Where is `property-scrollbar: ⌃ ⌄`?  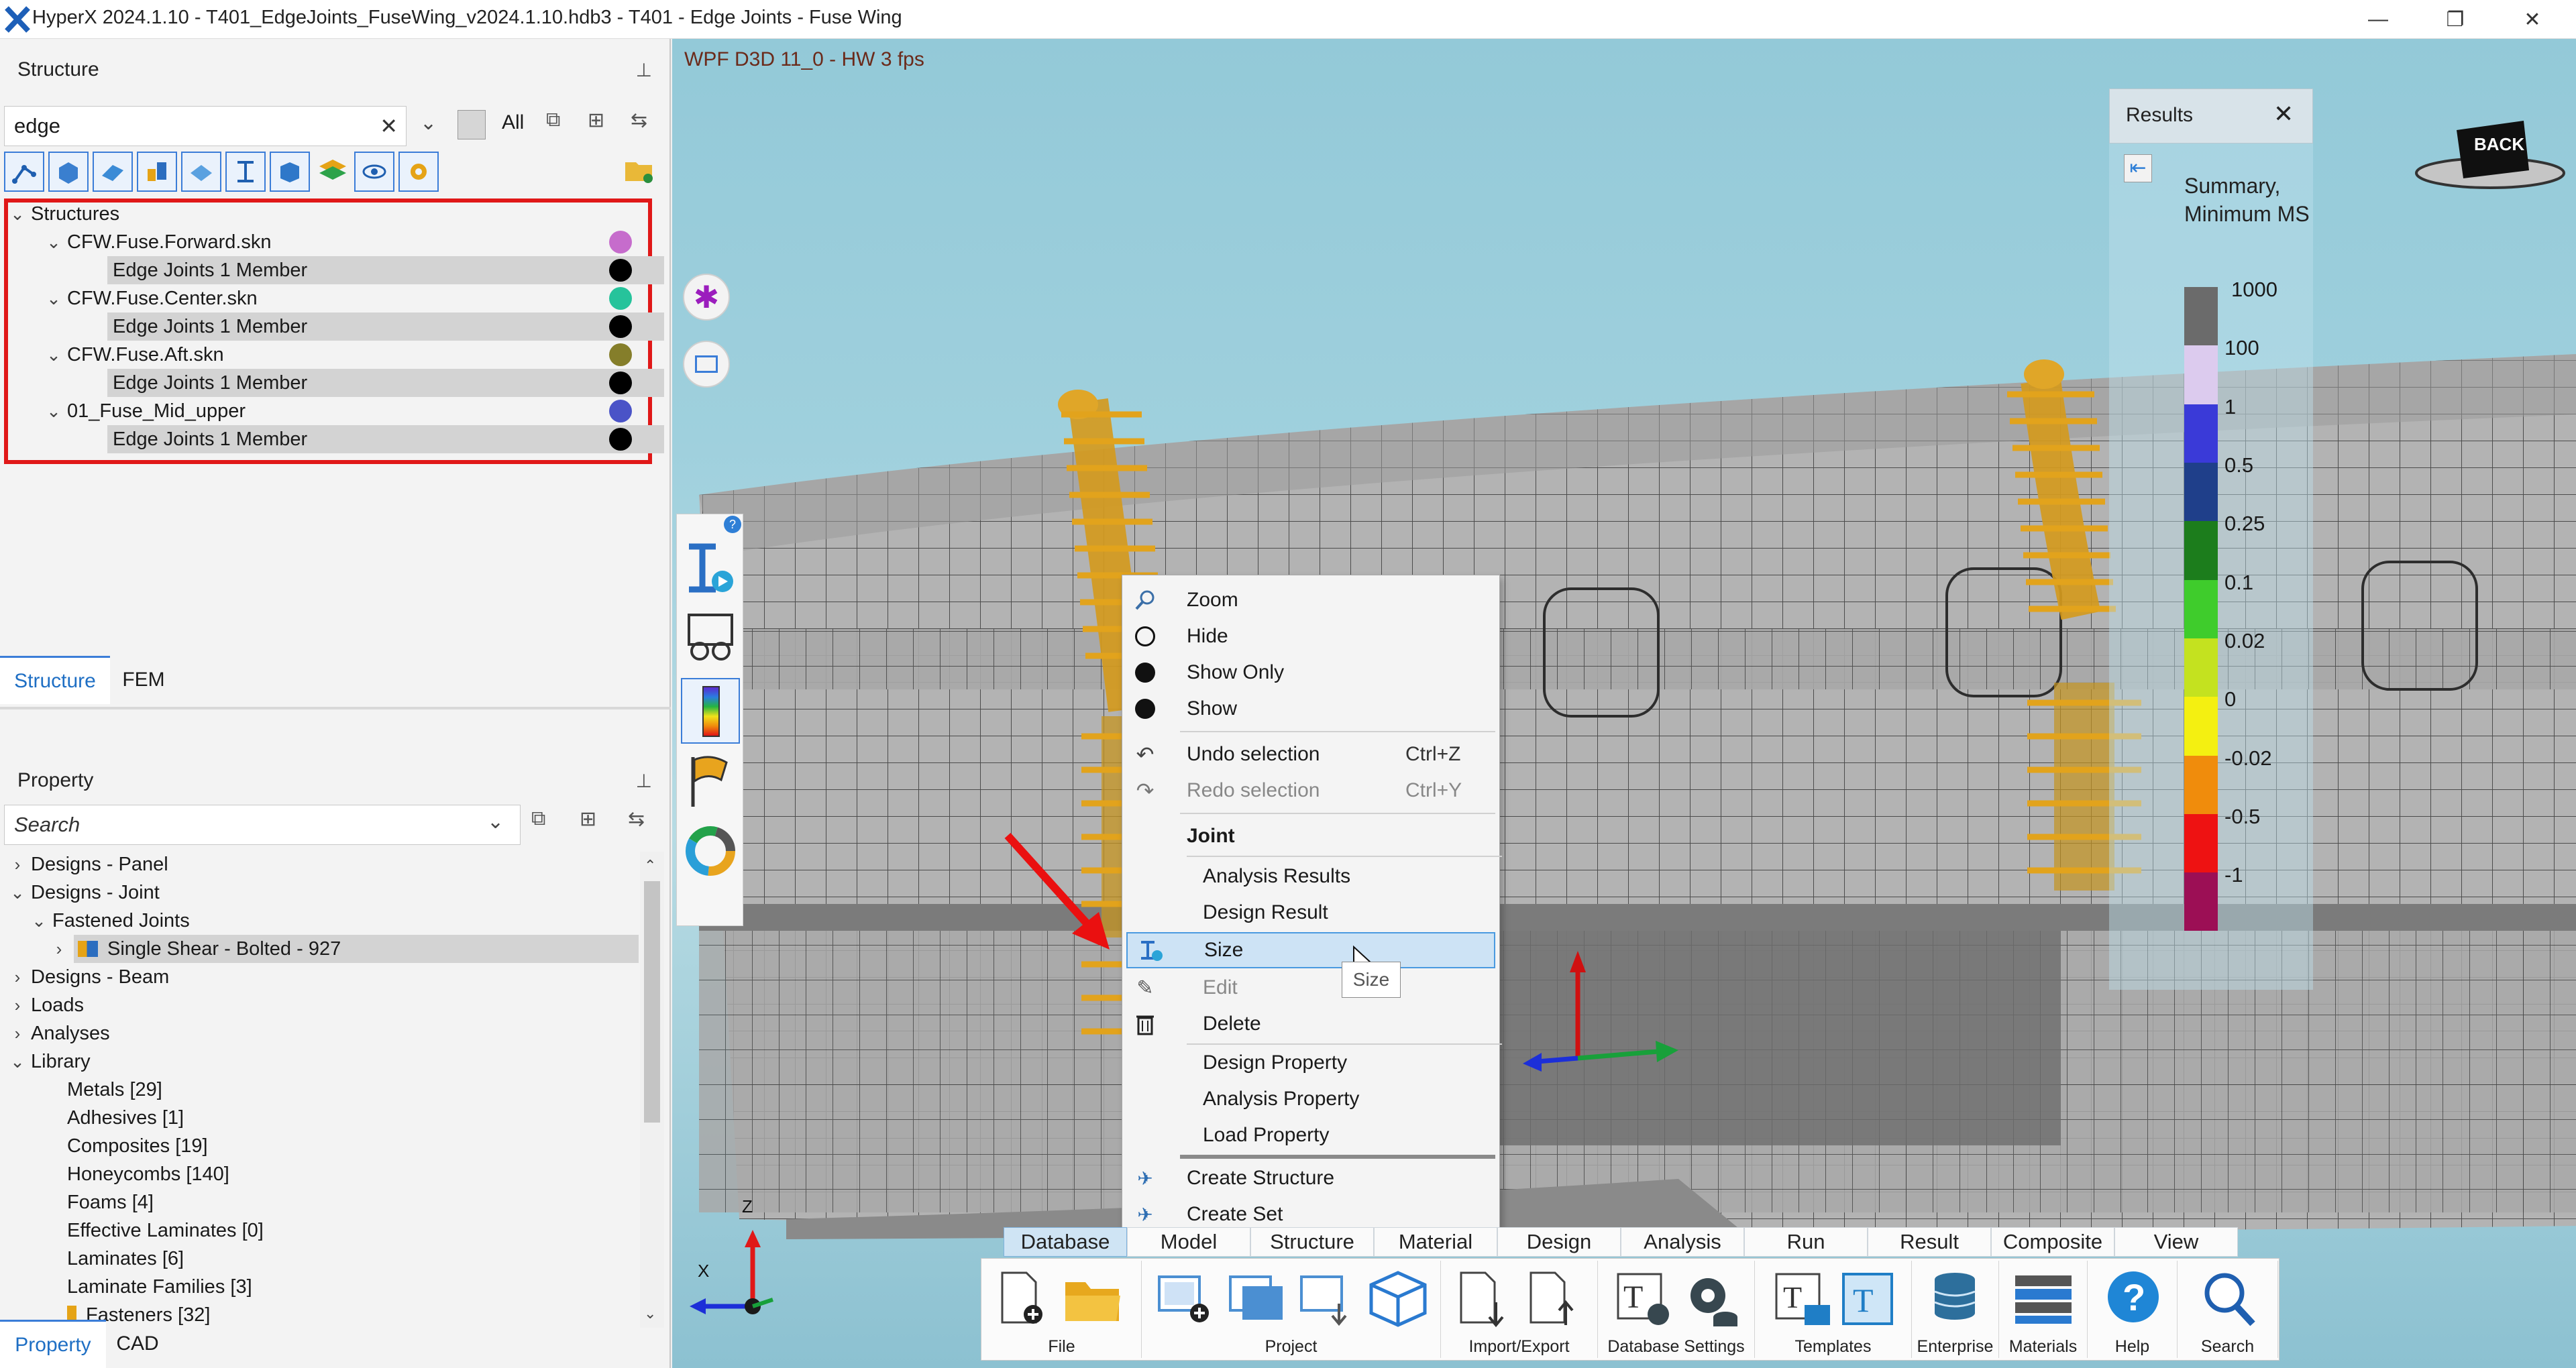 property-scrollbar: ⌃ ⌄ is located at coordinates (652, 1090).